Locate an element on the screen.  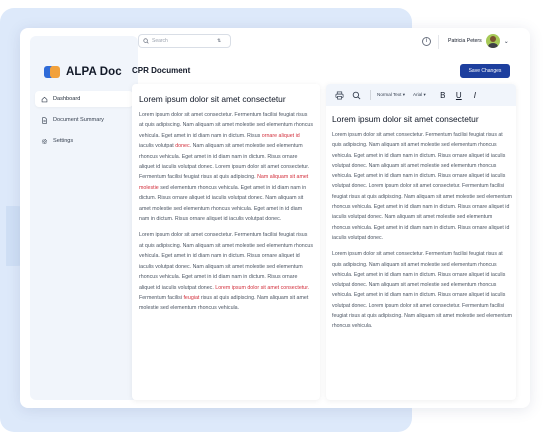
text-style-value: Normal Text is located at coordinates (389, 94).